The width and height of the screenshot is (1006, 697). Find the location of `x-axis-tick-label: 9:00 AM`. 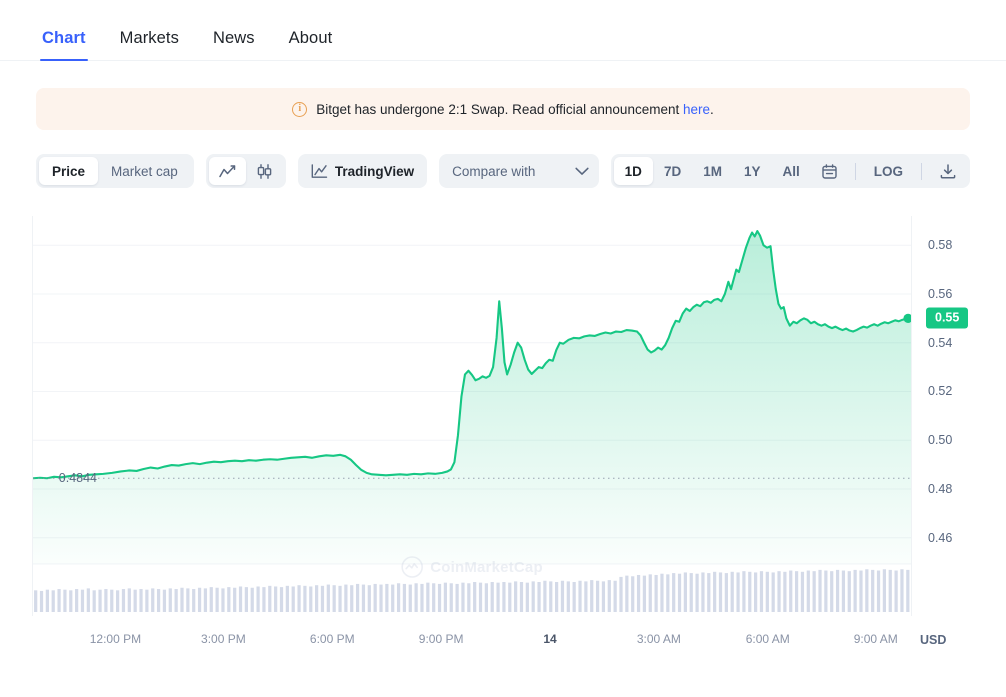

x-axis-tick-label: 9:00 AM is located at coordinates (875, 639).